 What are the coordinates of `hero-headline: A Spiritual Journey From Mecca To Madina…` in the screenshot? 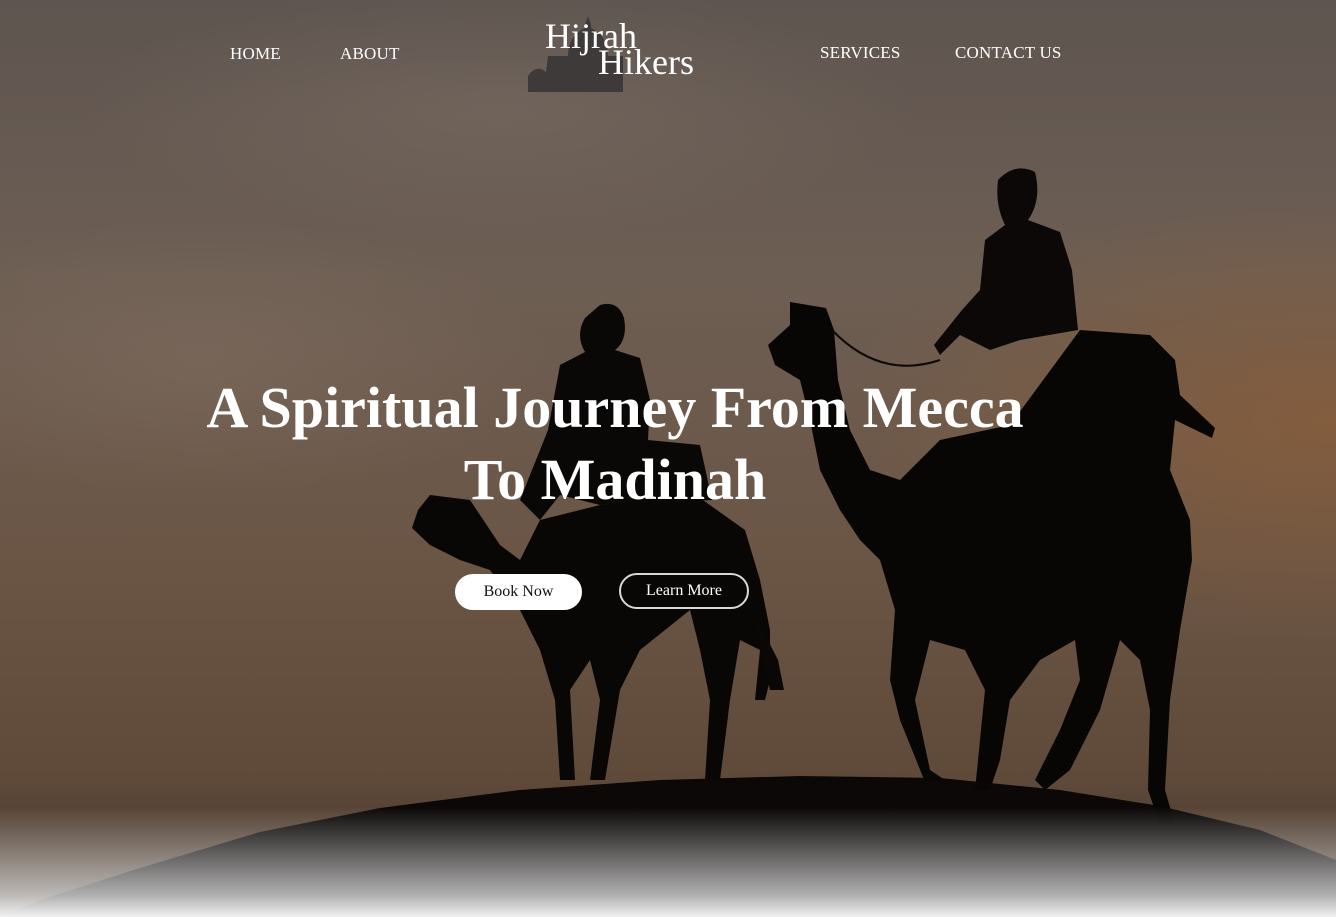 It's located at (615, 444).